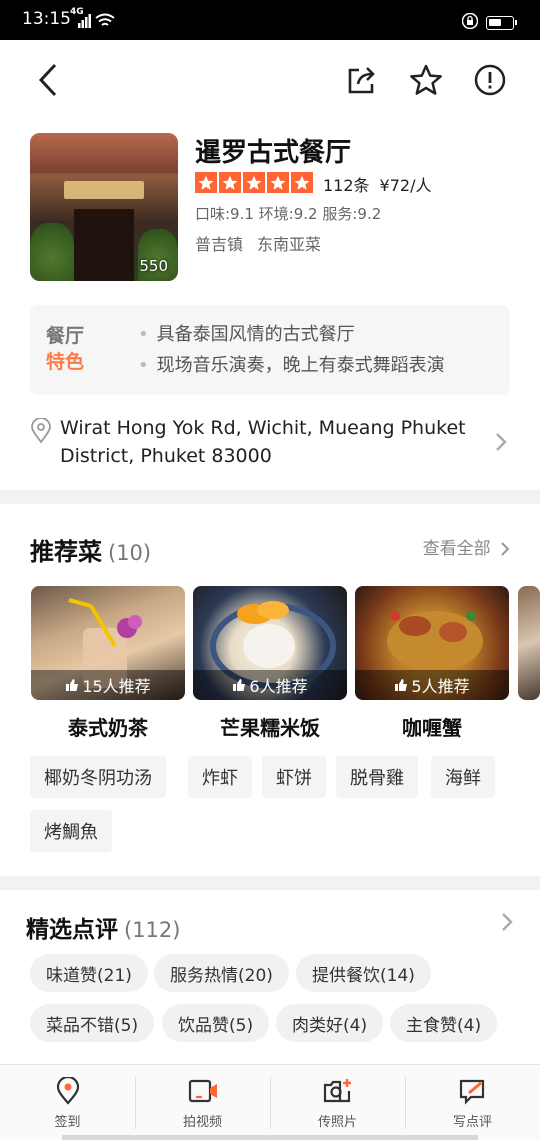 Image resolution: width=540 pixels, height=1140 pixels. What do you see at coordinates (456, 549) in the screenshot?
I see `see-all-label: 查看全部` at bounding box center [456, 549].